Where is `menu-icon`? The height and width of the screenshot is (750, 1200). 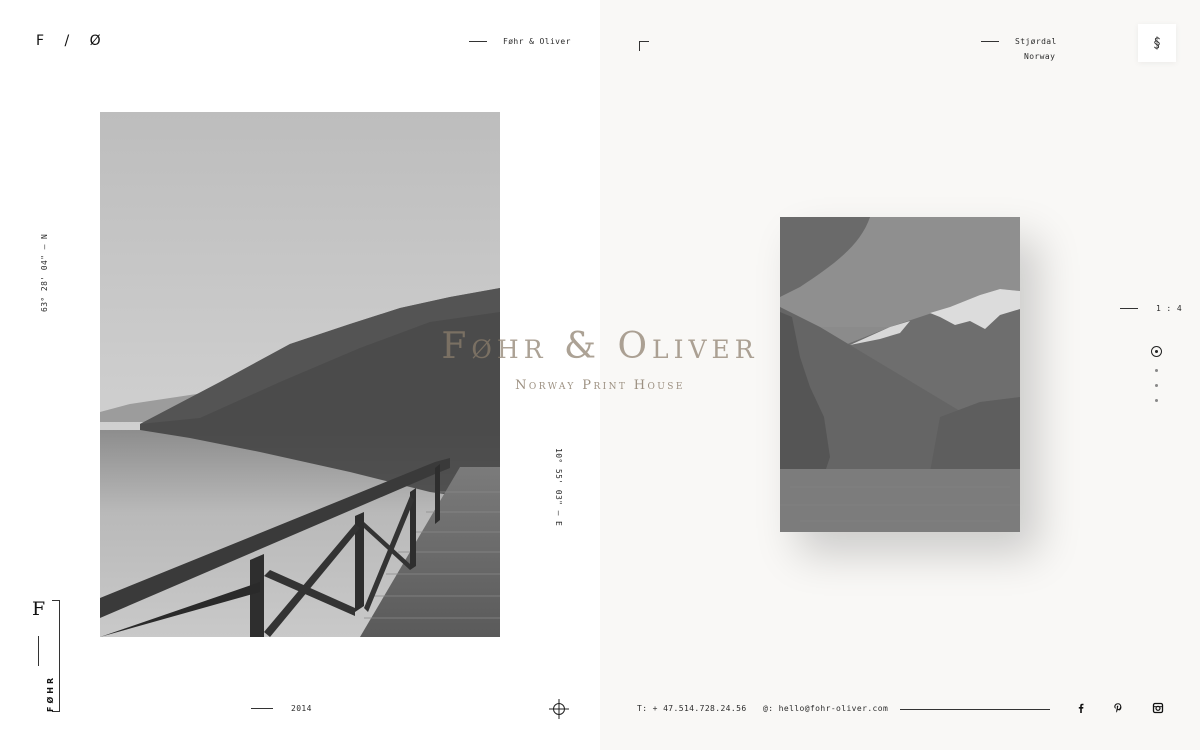 menu-icon is located at coordinates (1157, 43).